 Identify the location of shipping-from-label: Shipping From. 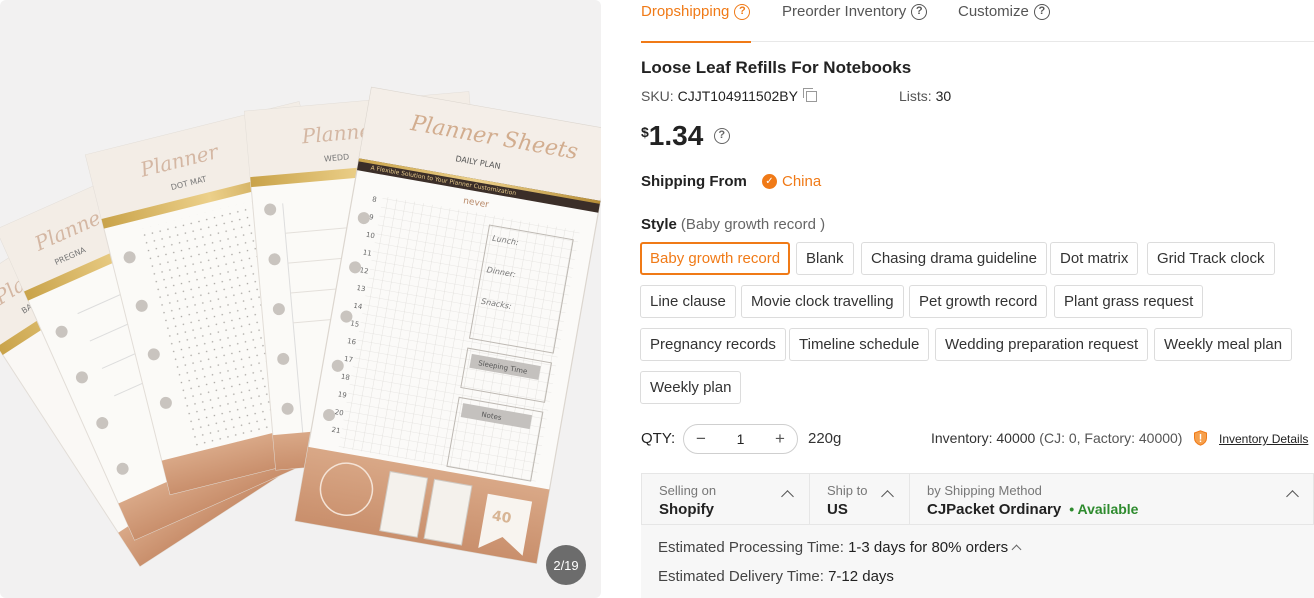
(694, 181).